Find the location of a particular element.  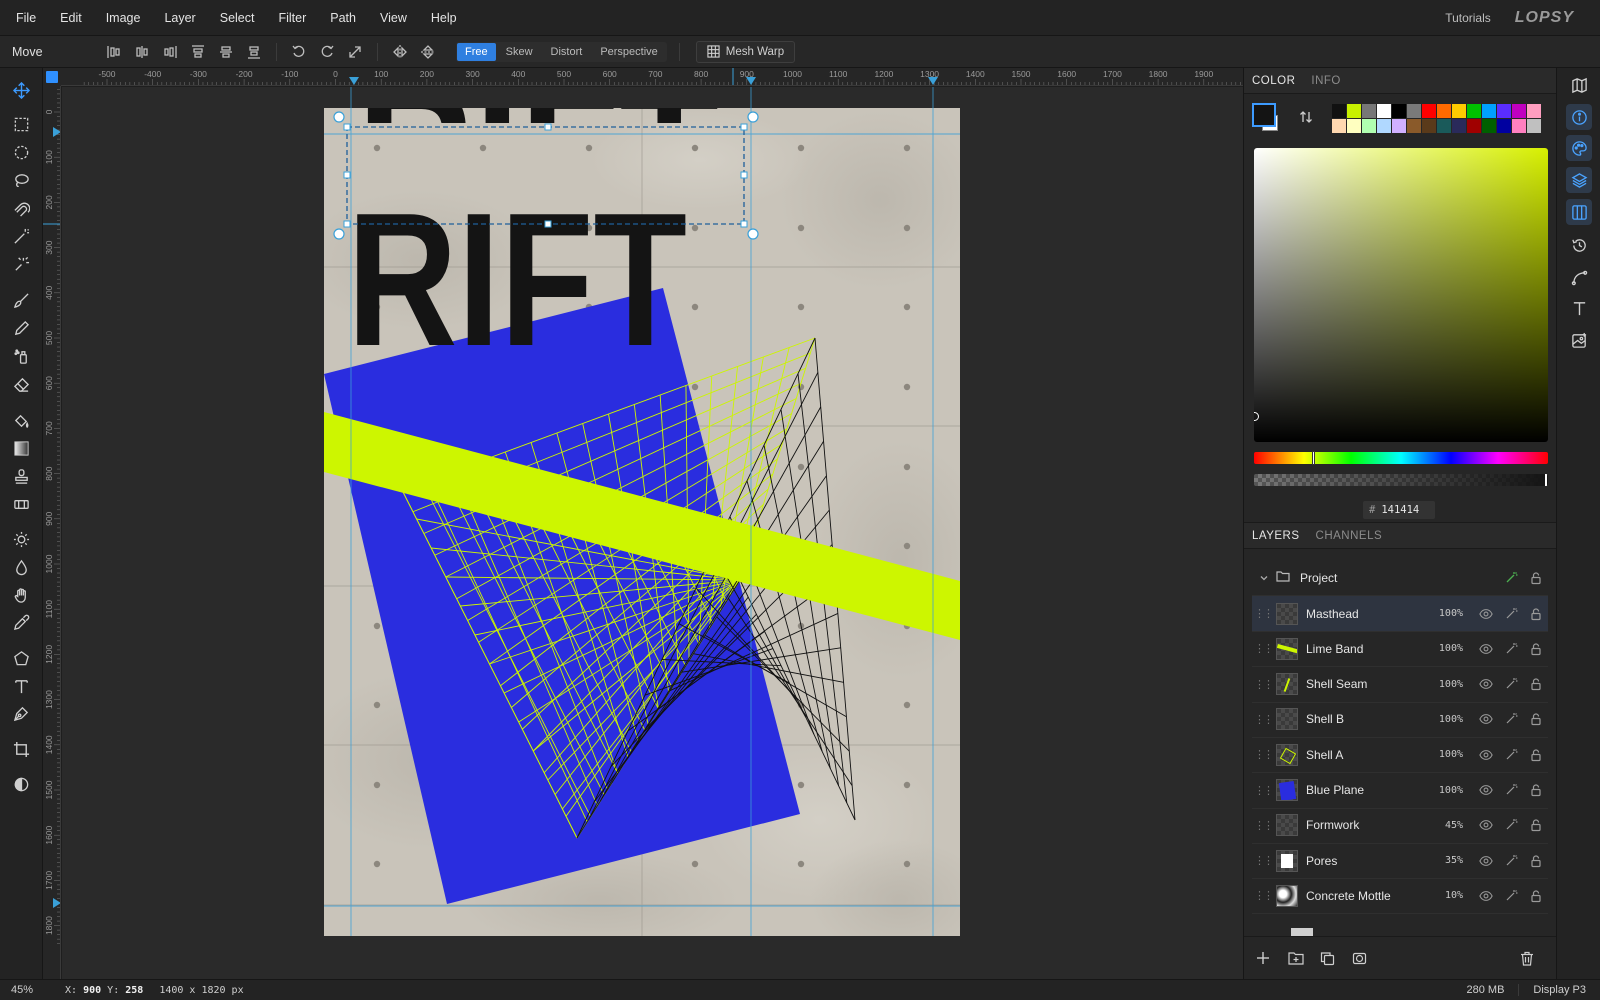

move-tool is located at coordinates (21, 90).